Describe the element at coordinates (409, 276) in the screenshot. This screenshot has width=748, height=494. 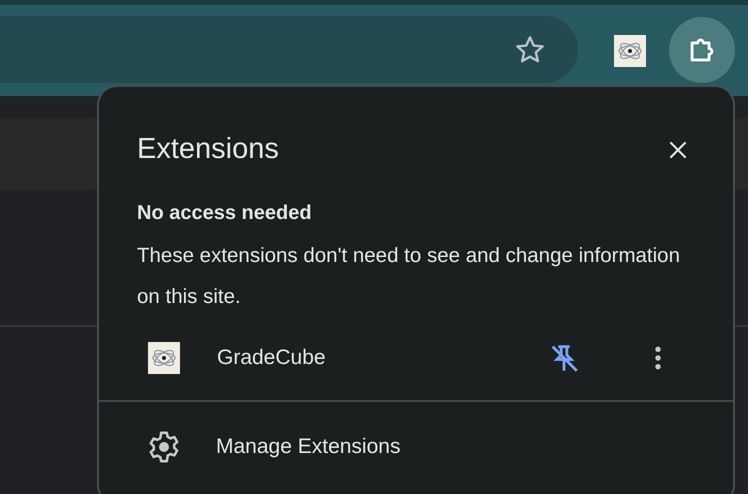
I see `section-description: These extensions don't need to see and change information on this site.` at that location.